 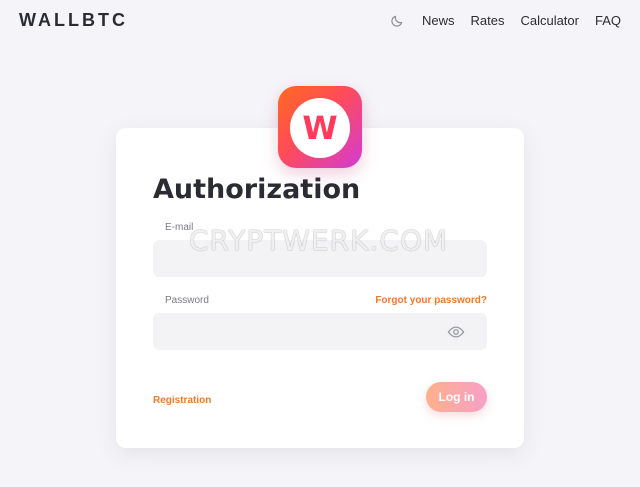 What do you see at coordinates (397, 21) in the screenshot?
I see `moon-icon` at bounding box center [397, 21].